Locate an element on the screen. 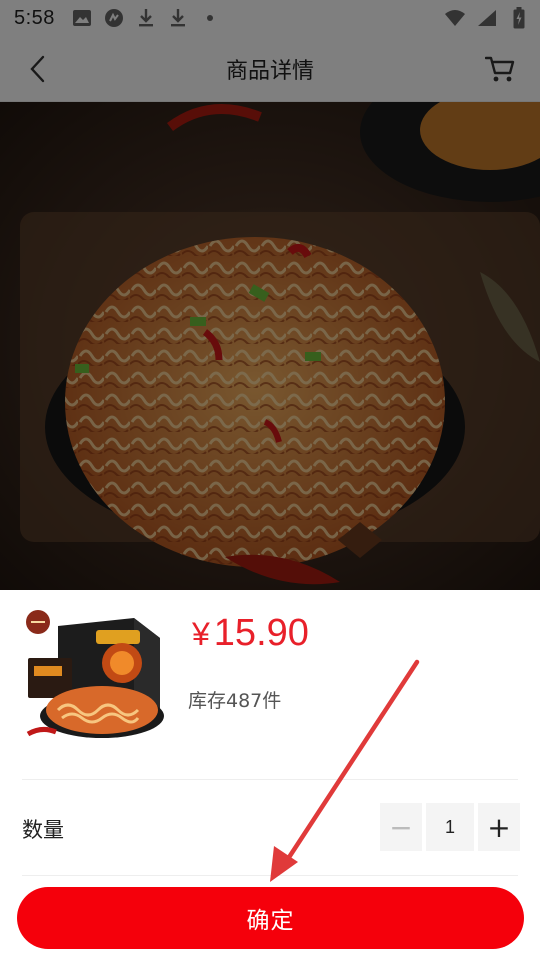  product-thumbnail is located at coordinates (94, 676).